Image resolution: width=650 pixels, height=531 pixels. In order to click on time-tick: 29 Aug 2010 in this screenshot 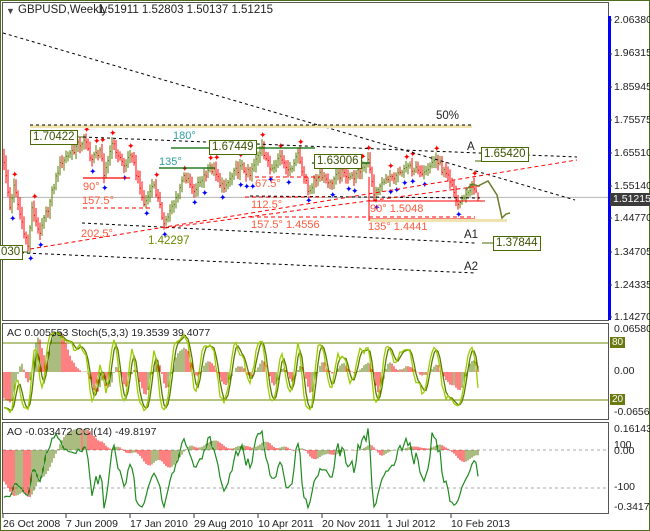, I will do `click(223, 524)`.